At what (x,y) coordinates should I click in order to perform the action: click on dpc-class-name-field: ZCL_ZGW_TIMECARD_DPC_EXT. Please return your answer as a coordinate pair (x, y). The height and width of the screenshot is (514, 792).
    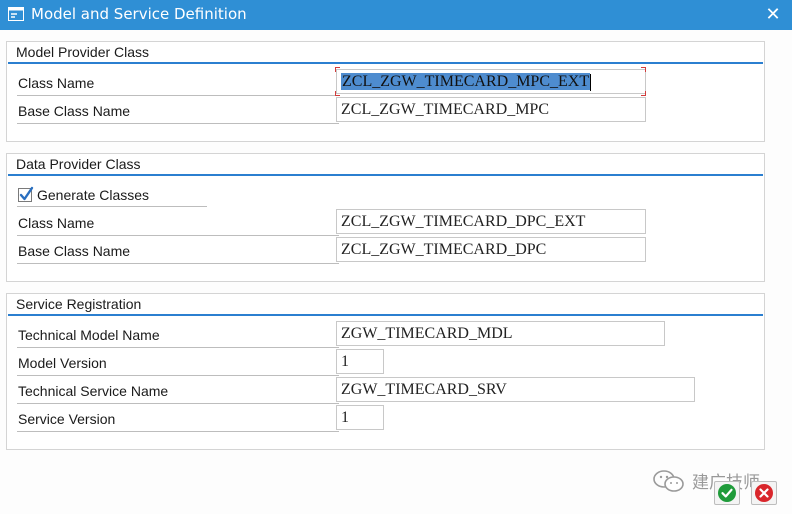
    Looking at the image, I should click on (491, 221).